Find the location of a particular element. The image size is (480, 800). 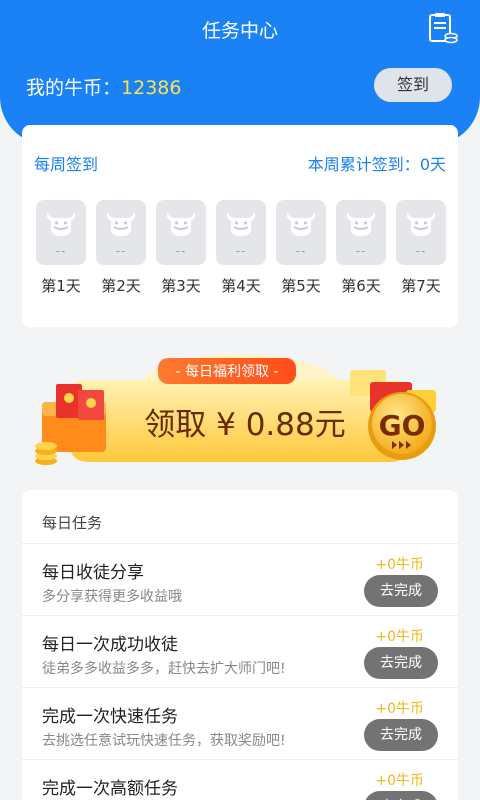

page-title: 任务中心 is located at coordinates (239, 31).